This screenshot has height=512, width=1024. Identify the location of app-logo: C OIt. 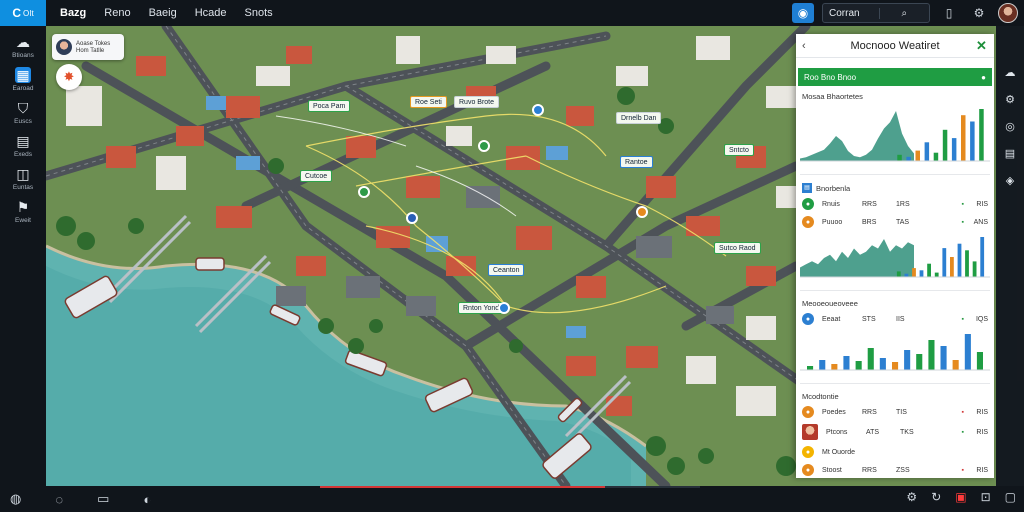
(23, 13).